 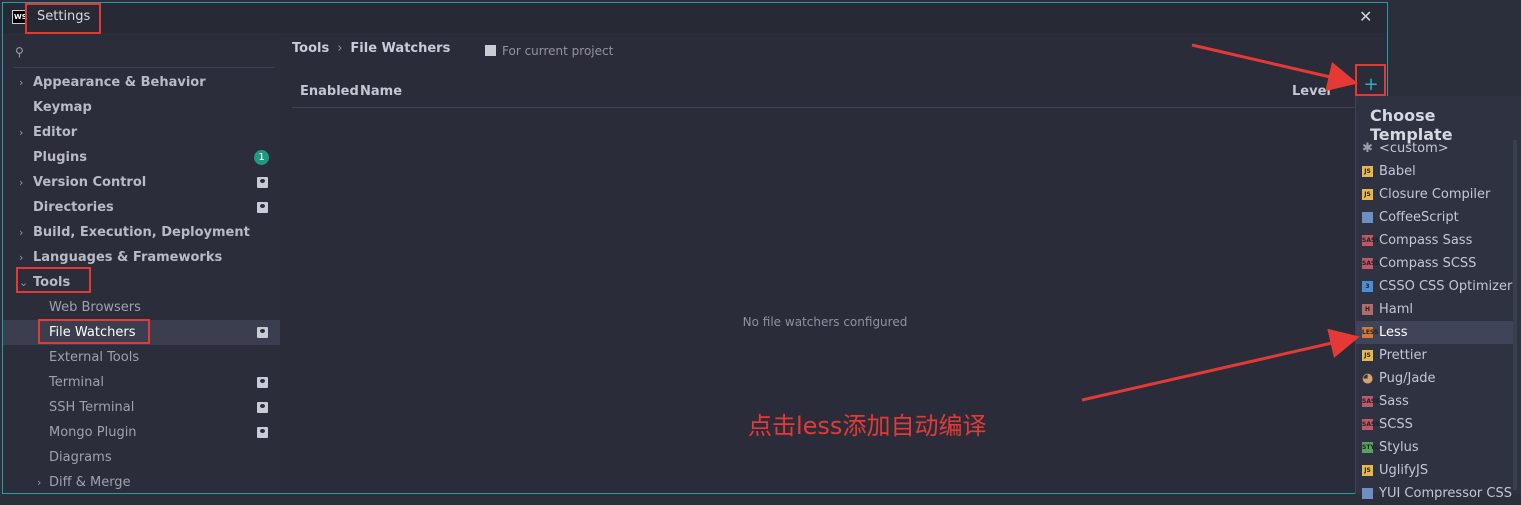 I want to click on annotation-text: 点击less添加自动编译, so click(x=867, y=426).